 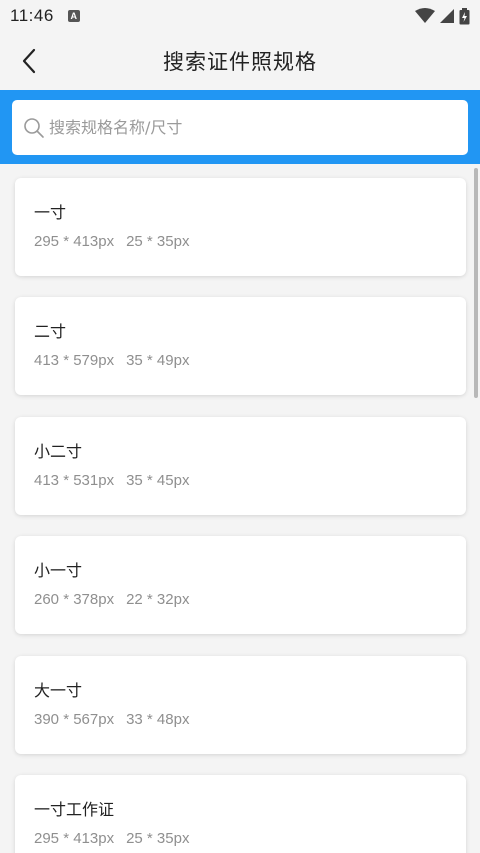 What do you see at coordinates (240, 585) in the screenshot?
I see `spec-card: 小一寸 260 * 378px 22 * 32px` at bounding box center [240, 585].